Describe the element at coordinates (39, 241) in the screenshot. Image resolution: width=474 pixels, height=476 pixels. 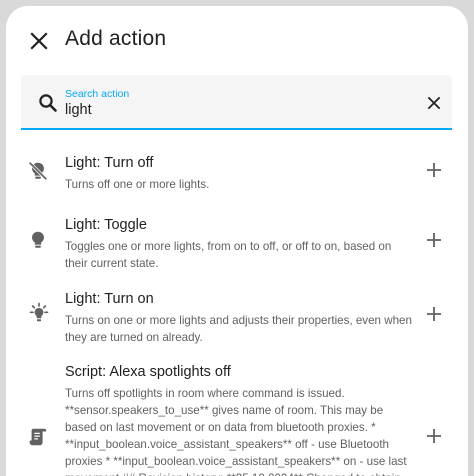
I see `lightbulb-icon` at that location.